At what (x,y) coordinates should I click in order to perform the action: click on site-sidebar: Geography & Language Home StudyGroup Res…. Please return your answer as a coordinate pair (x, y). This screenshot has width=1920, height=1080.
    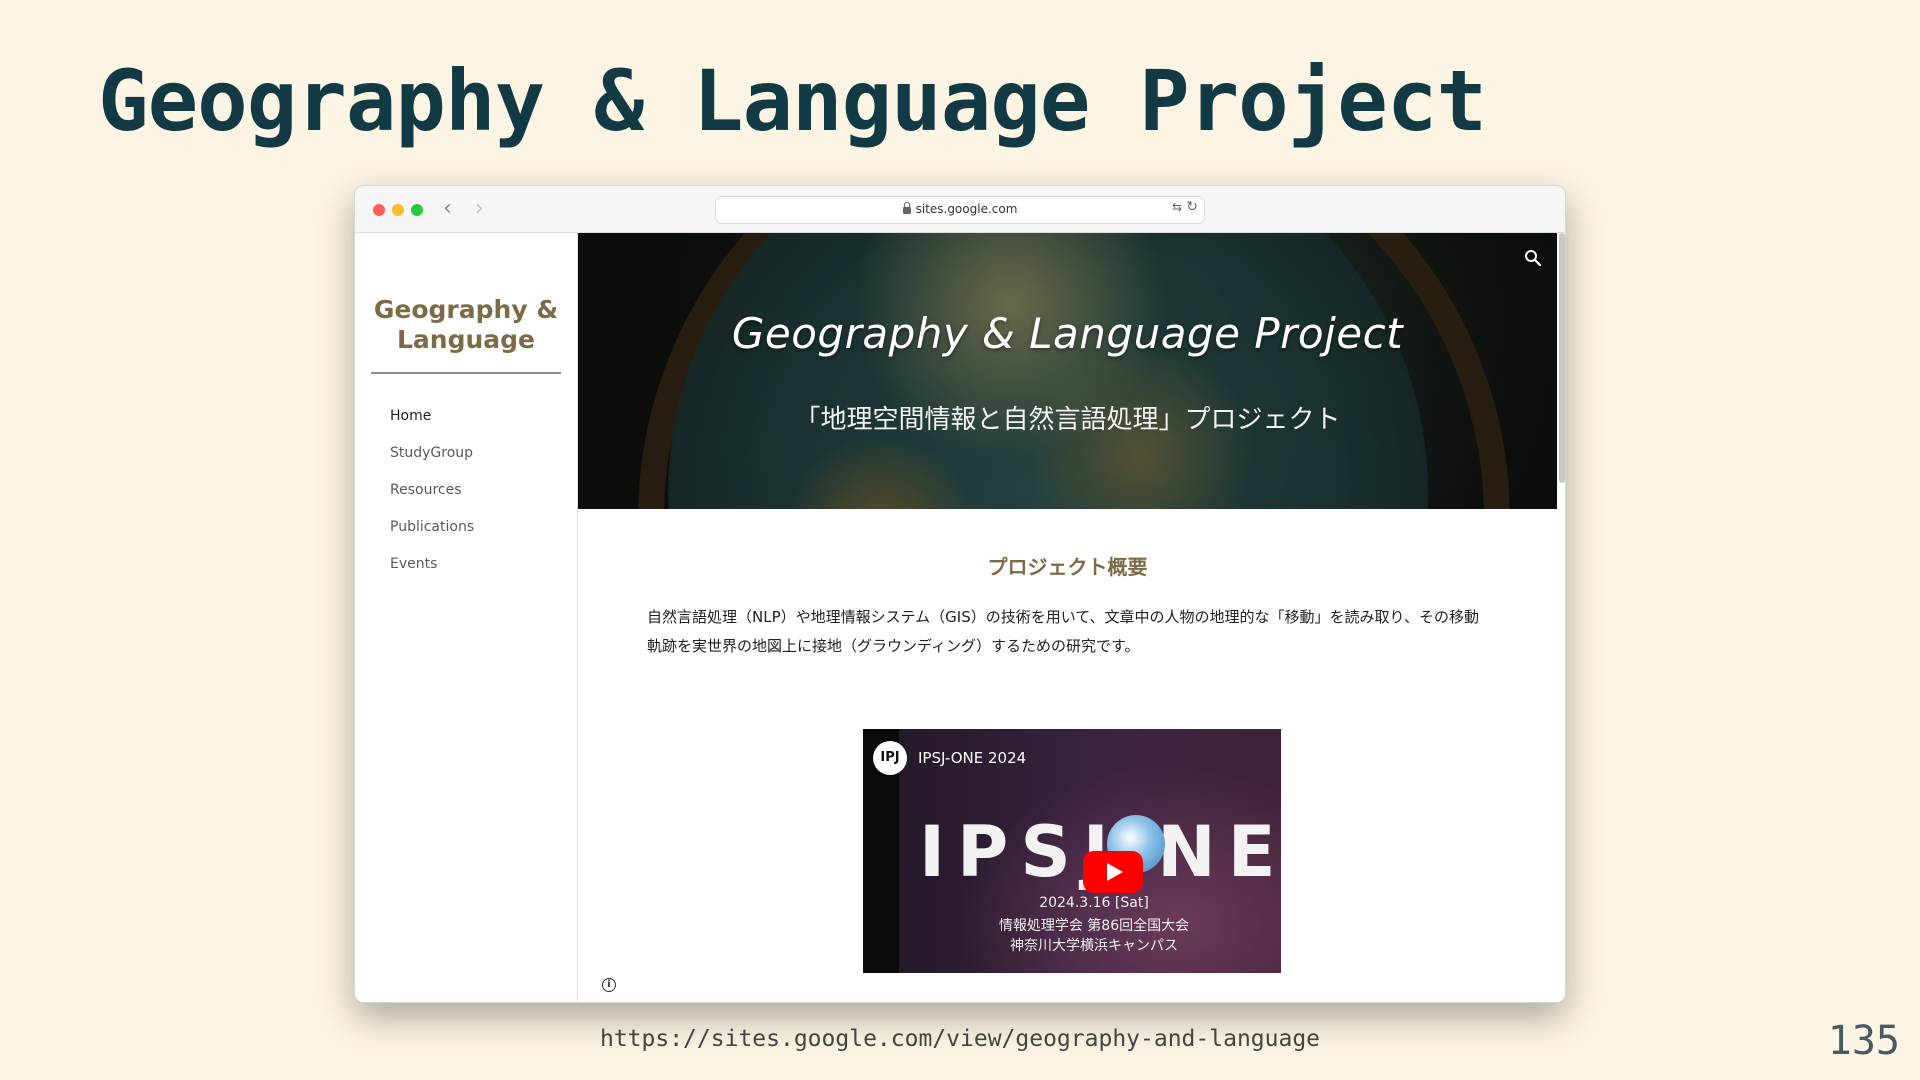
    Looking at the image, I should click on (466, 617).